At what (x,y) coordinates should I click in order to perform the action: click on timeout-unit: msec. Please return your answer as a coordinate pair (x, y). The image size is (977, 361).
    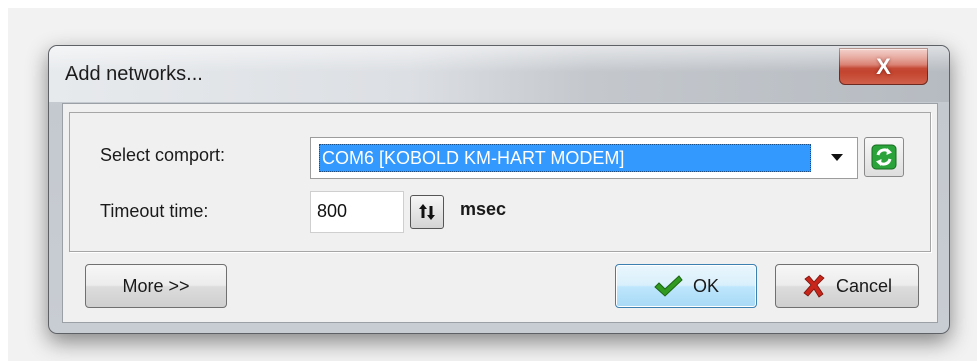
    Looking at the image, I should click on (483, 209).